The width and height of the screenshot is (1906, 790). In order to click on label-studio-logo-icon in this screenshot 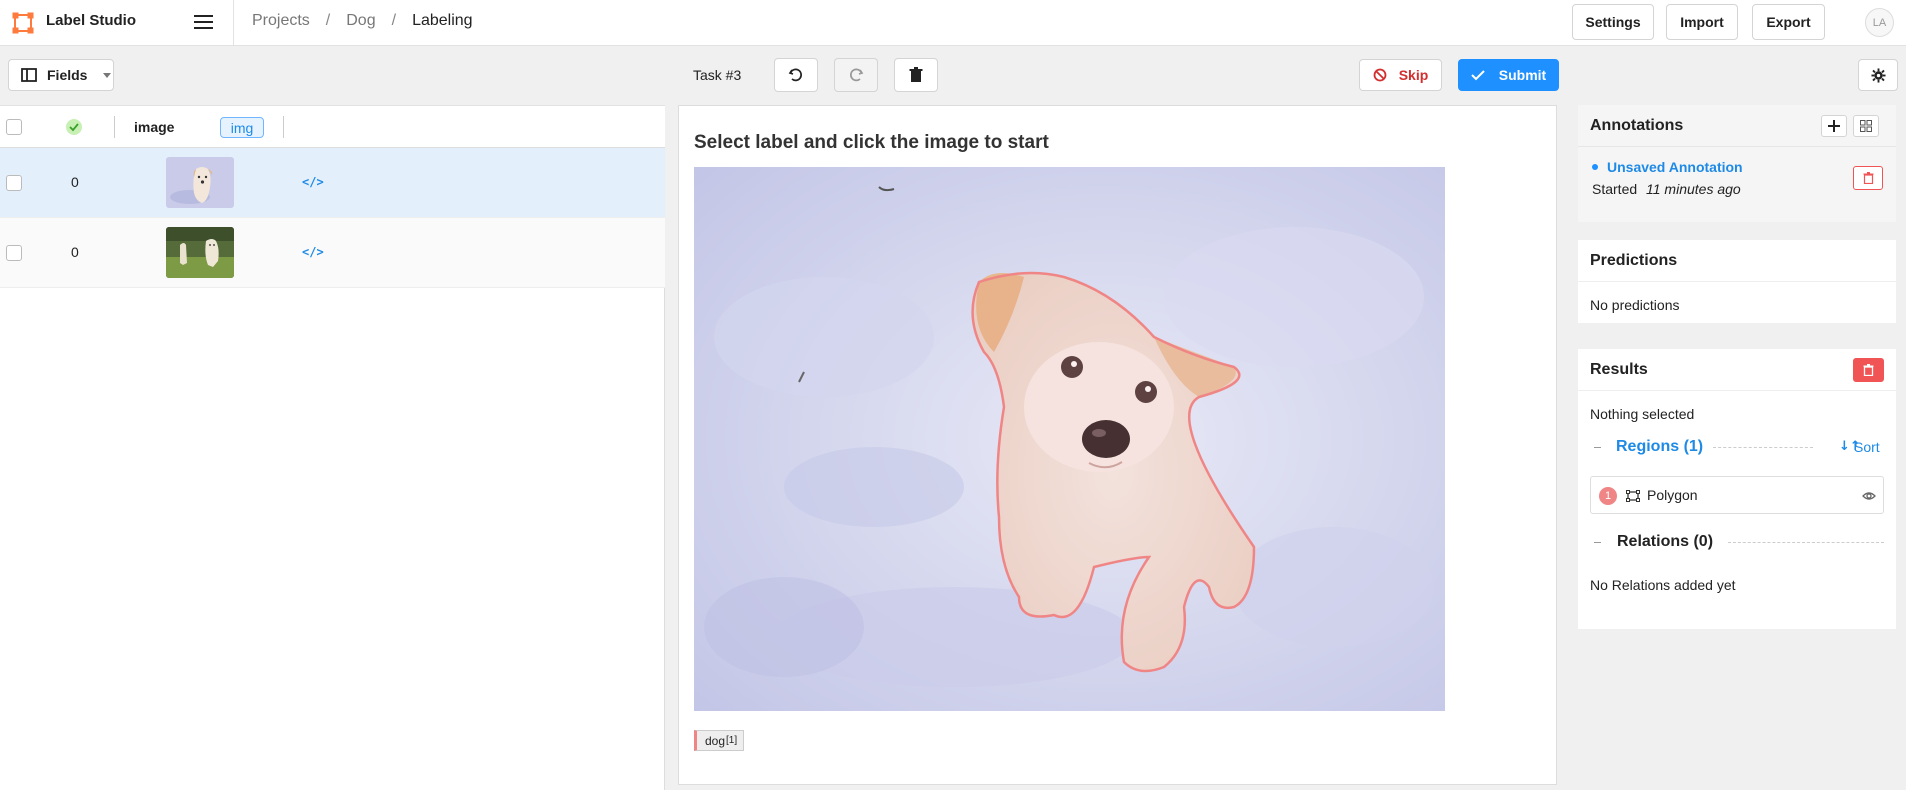, I will do `click(23, 23)`.